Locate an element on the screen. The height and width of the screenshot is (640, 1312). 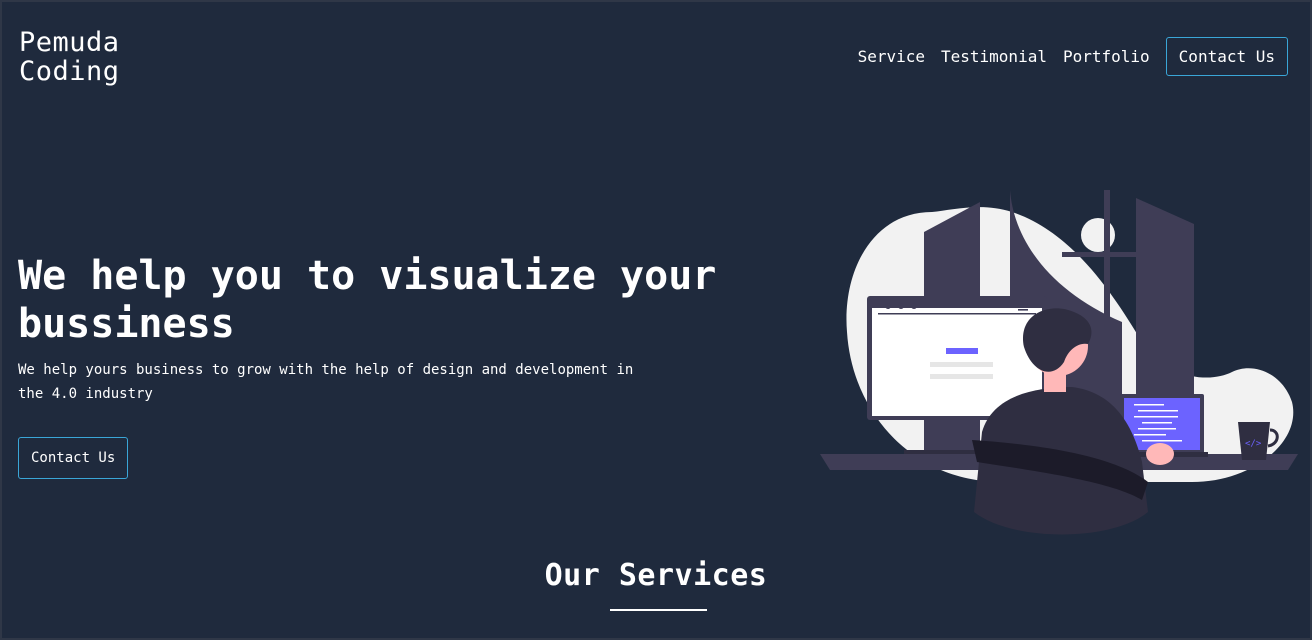
main-nav: Service Testimonial Portfolio Contact Us is located at coordinates (1073, 56).